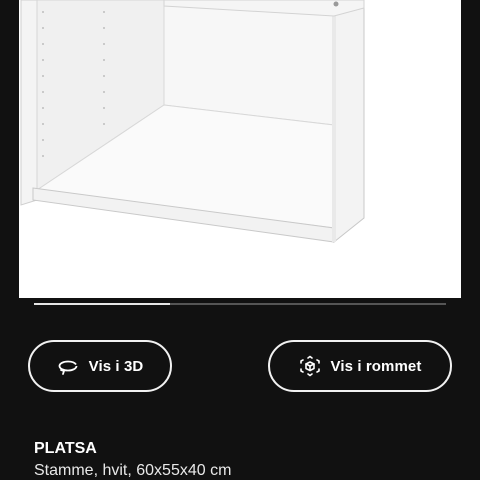  Describe the element at coordinates (310, 366) in the screenshot. I see `ar-cube-icon` at that location.